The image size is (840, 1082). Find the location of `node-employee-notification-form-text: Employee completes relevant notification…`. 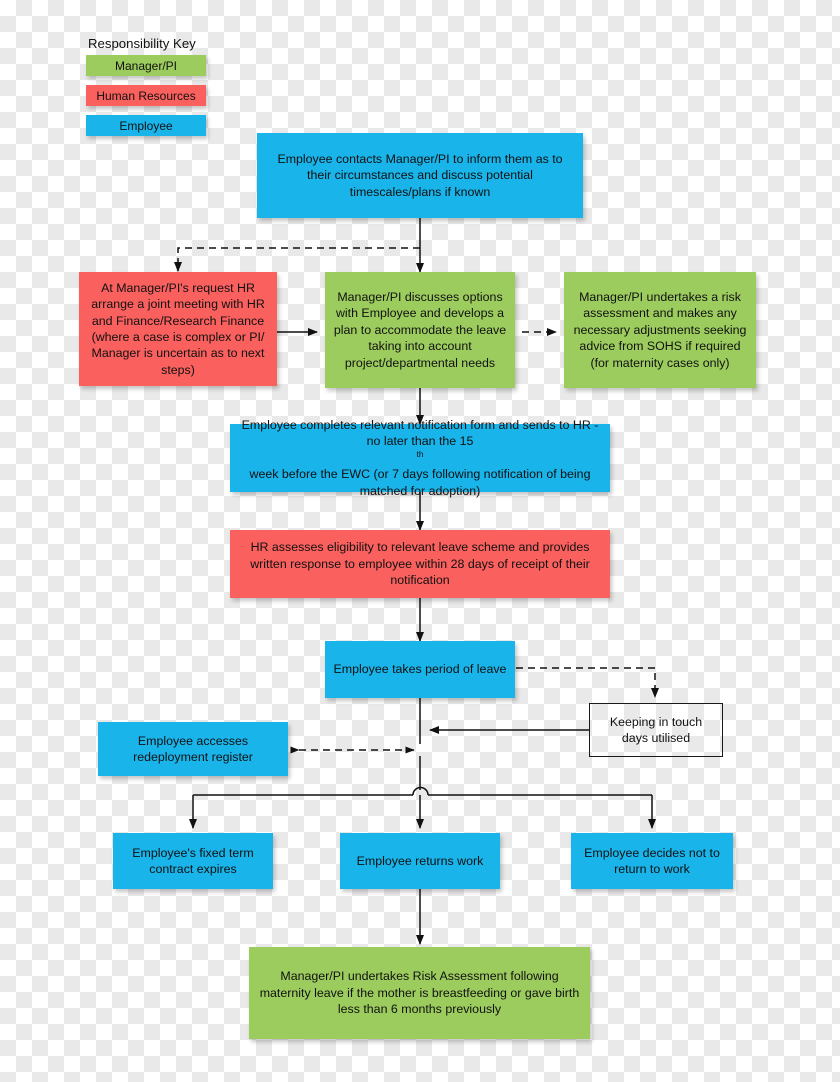

node-employee-notification-form-text: Employee completes relevant notification… is located at coordinates (420, 458).